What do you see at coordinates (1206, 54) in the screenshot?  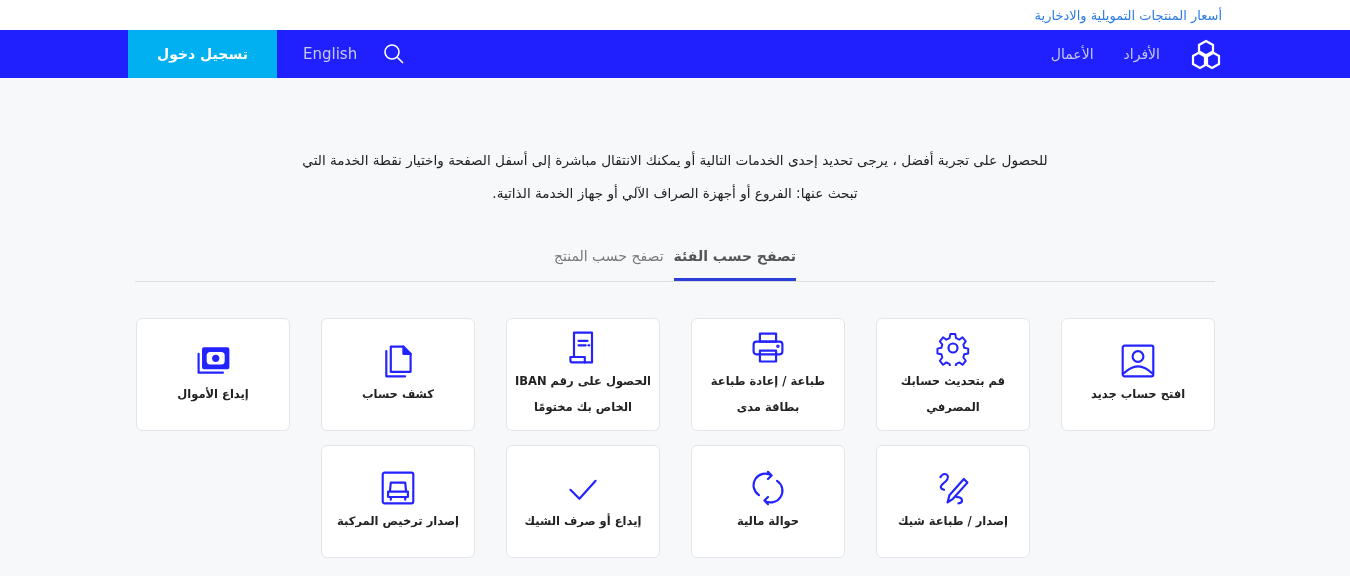 I see `logo-icon` at bounding box center [1206, 54].